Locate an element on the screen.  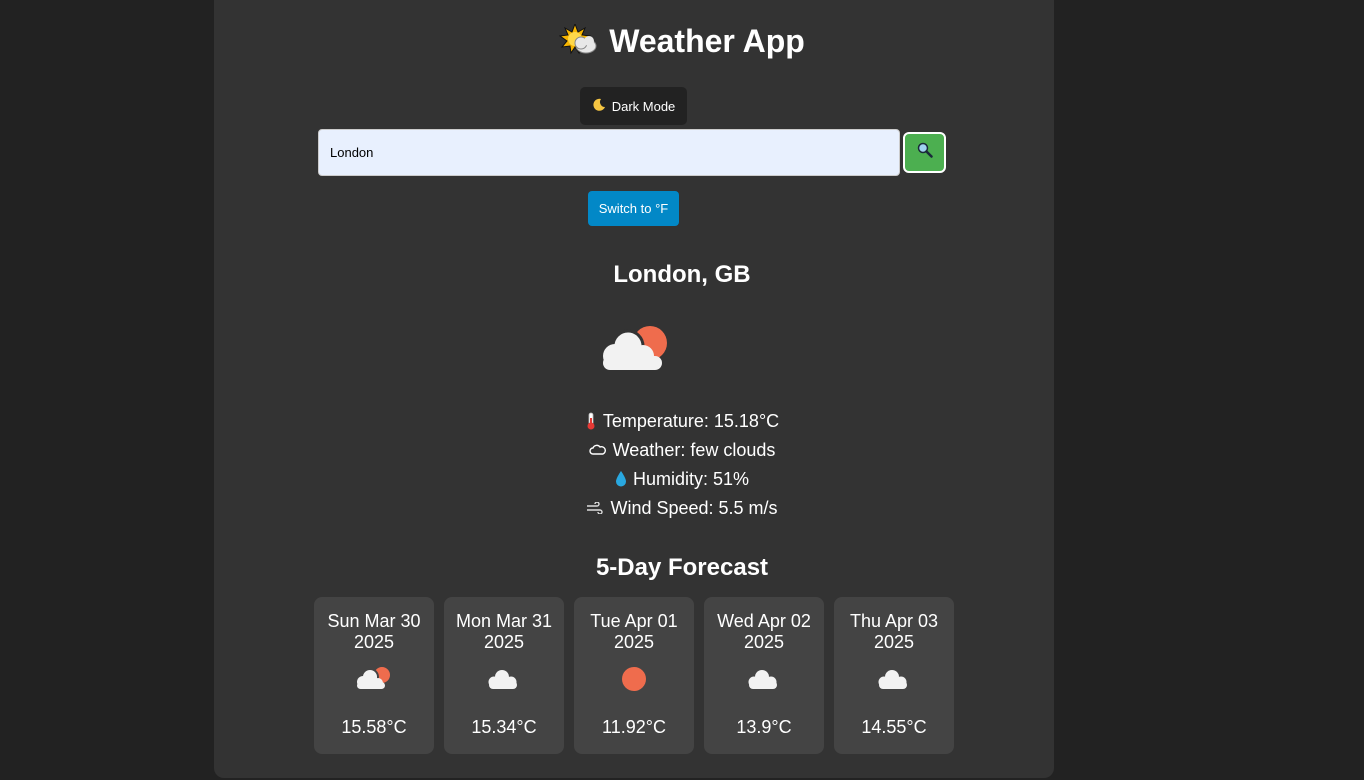
forecast-temp: 15.34°C is located at coordinates (504, 727).